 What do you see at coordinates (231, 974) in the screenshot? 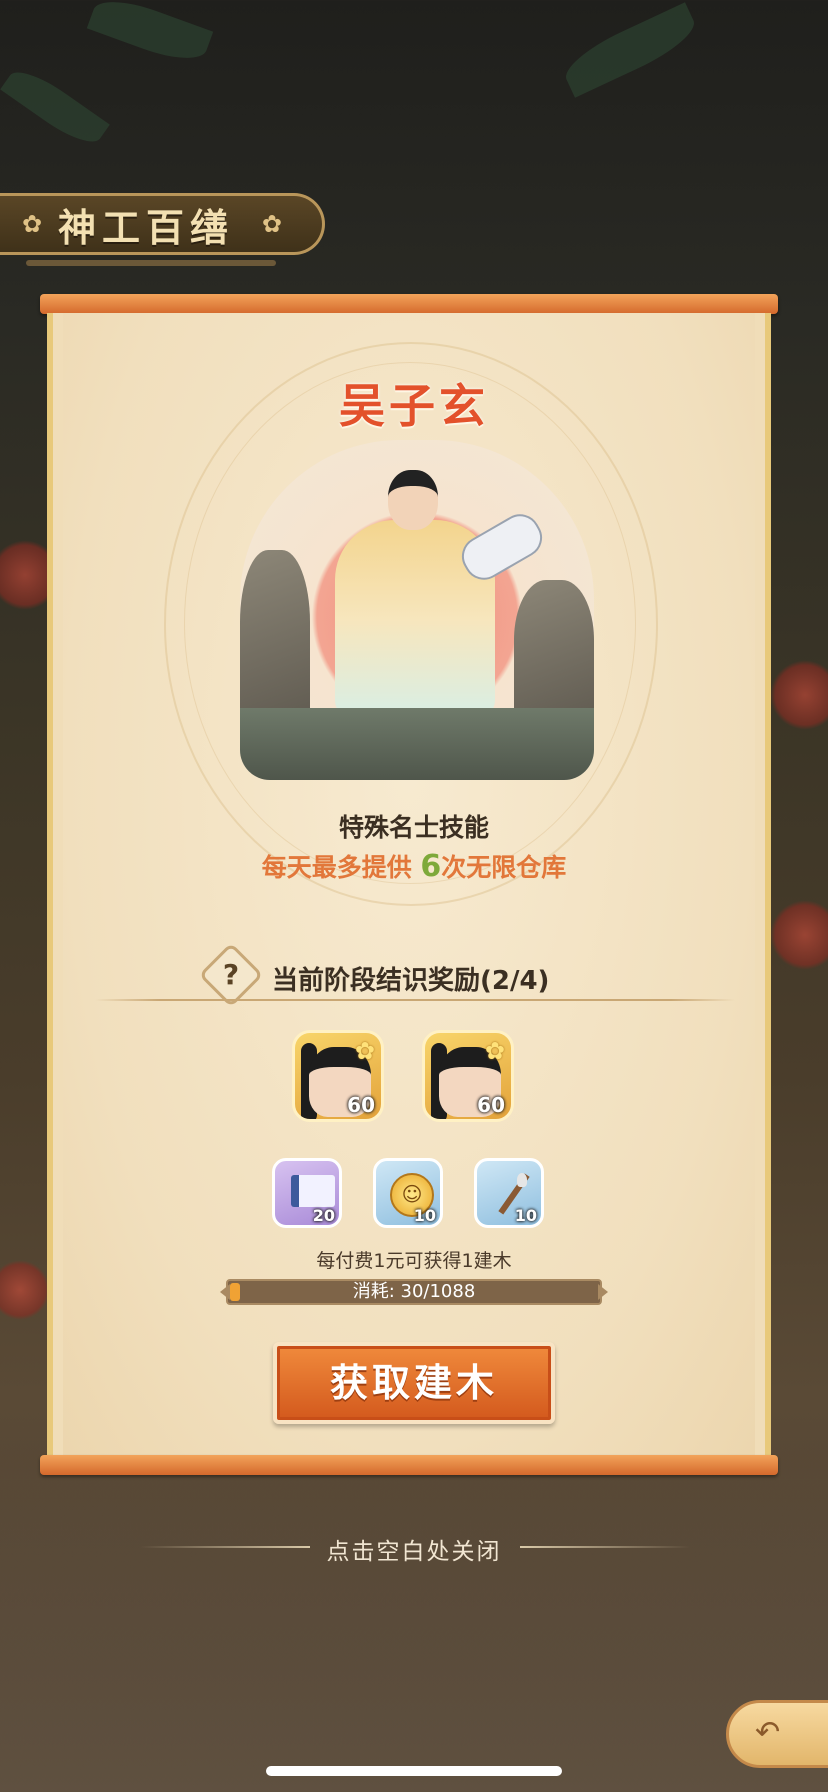
I see `question-mark-icon: ?` at bounding box center [231, 974].